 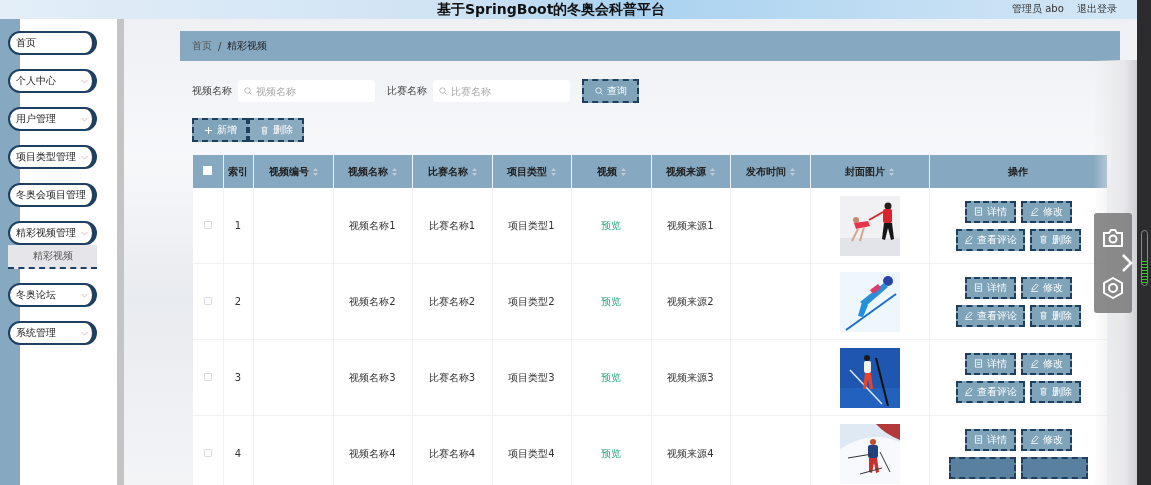 I want to click on chevron-right-icon, so click(x=1127, y=263).